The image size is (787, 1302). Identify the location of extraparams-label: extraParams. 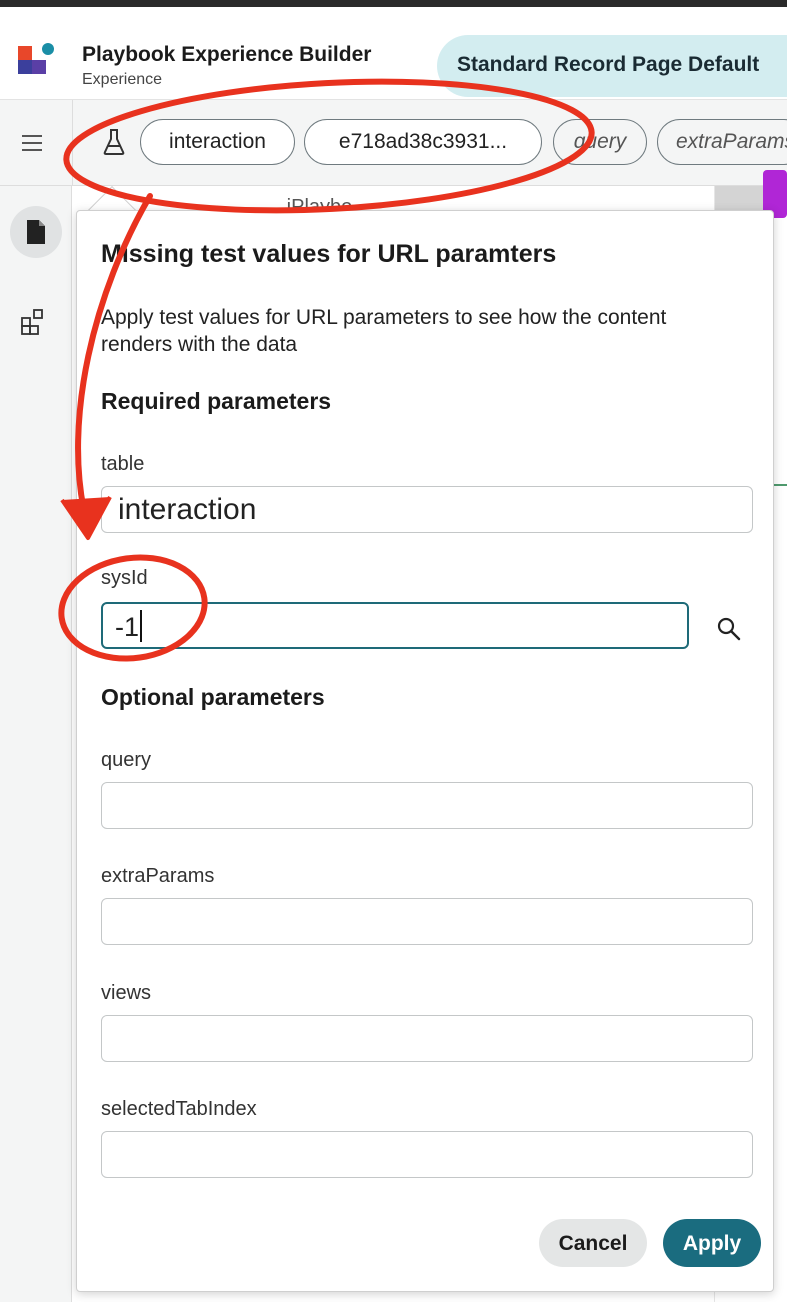
(158, 876).